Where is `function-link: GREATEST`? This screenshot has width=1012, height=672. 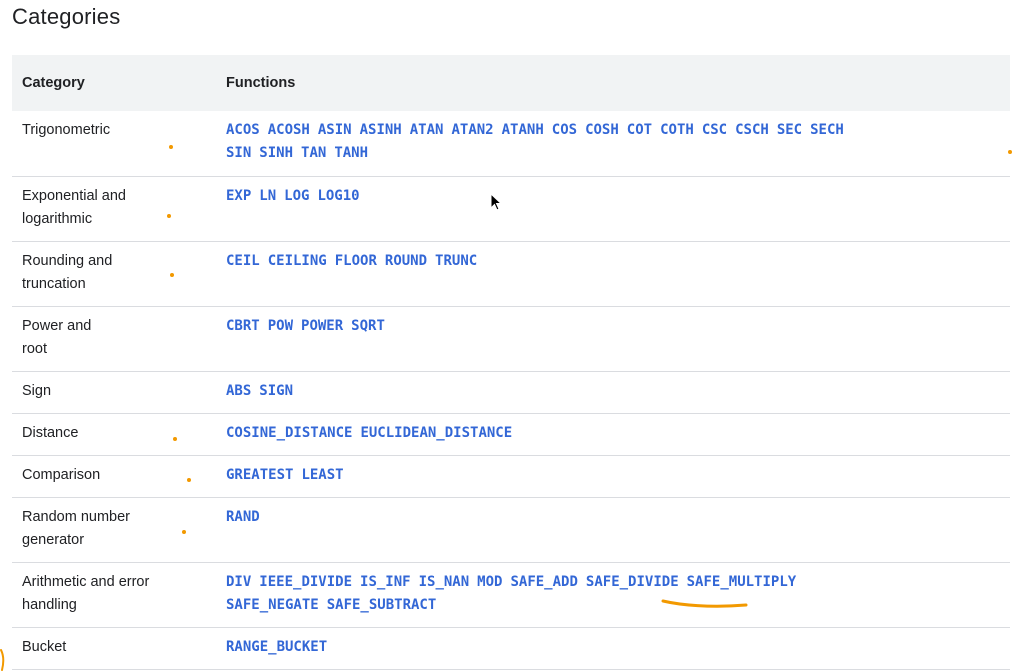 function-link: GREATEST is located at coordinates (259, 475).